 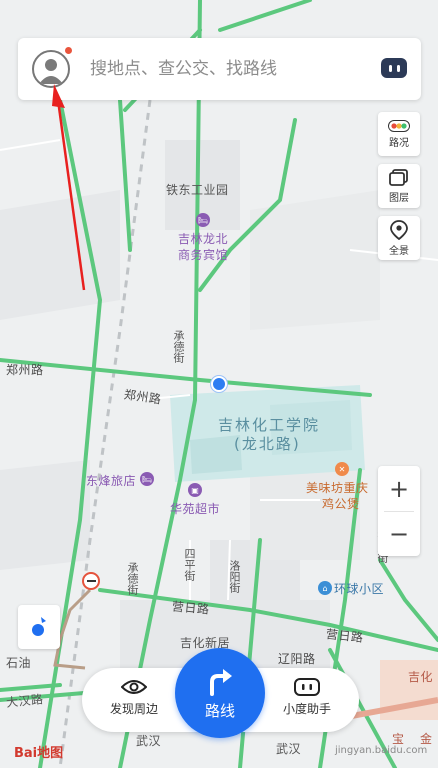 What do you see at coordinates (221, 682) in the screenshot?
I see `route-arrow-icon` at bounding box center [221, 682].